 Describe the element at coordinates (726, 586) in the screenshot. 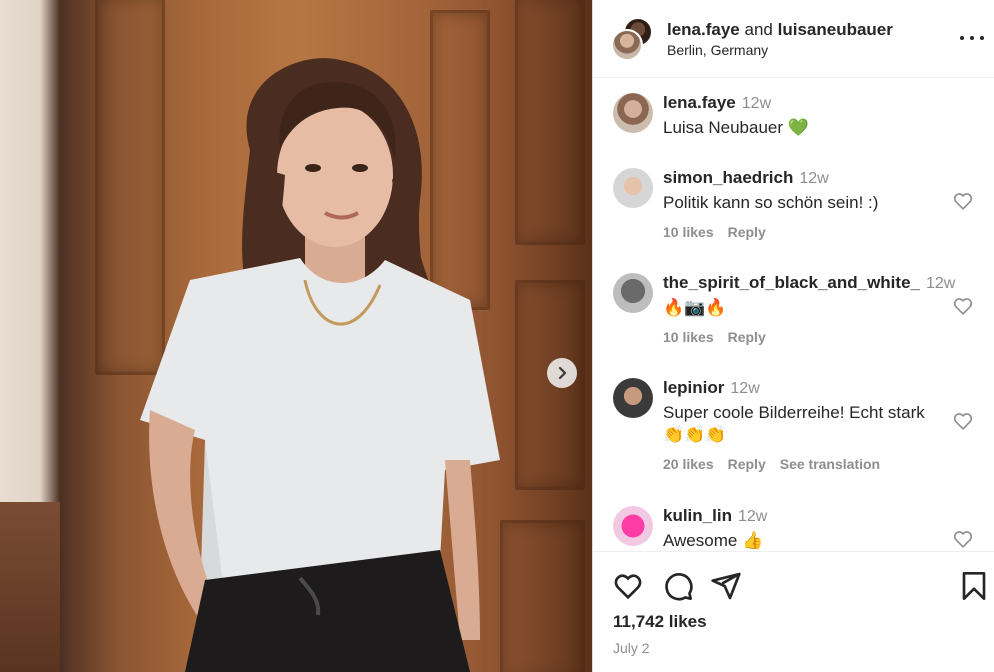

I see `share-icon` at that location.